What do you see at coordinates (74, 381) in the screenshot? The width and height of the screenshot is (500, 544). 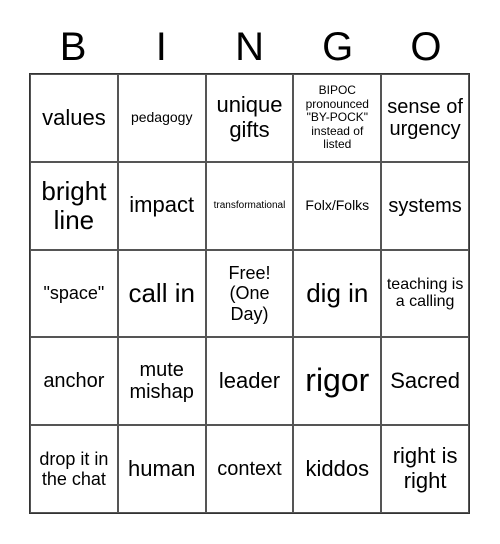 I see `bingo-cell: anchor` at bounding box center [74, 381].